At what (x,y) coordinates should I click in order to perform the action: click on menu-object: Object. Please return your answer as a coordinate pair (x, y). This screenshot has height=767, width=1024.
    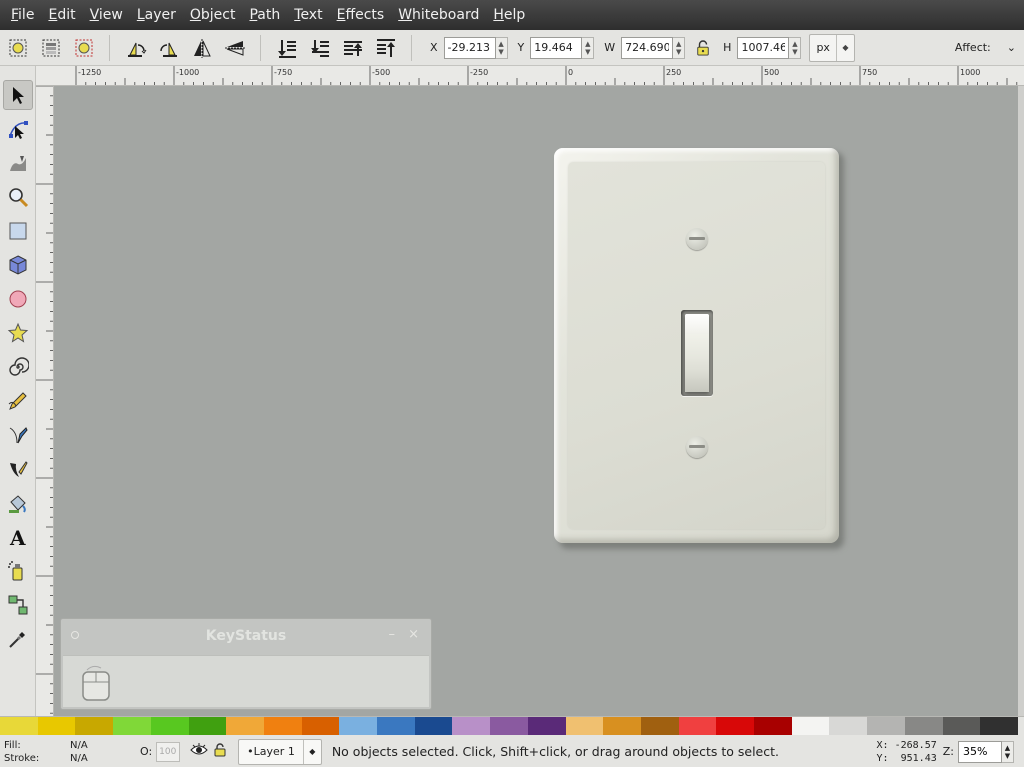
    Looking at the image, I should click on (213, 15).